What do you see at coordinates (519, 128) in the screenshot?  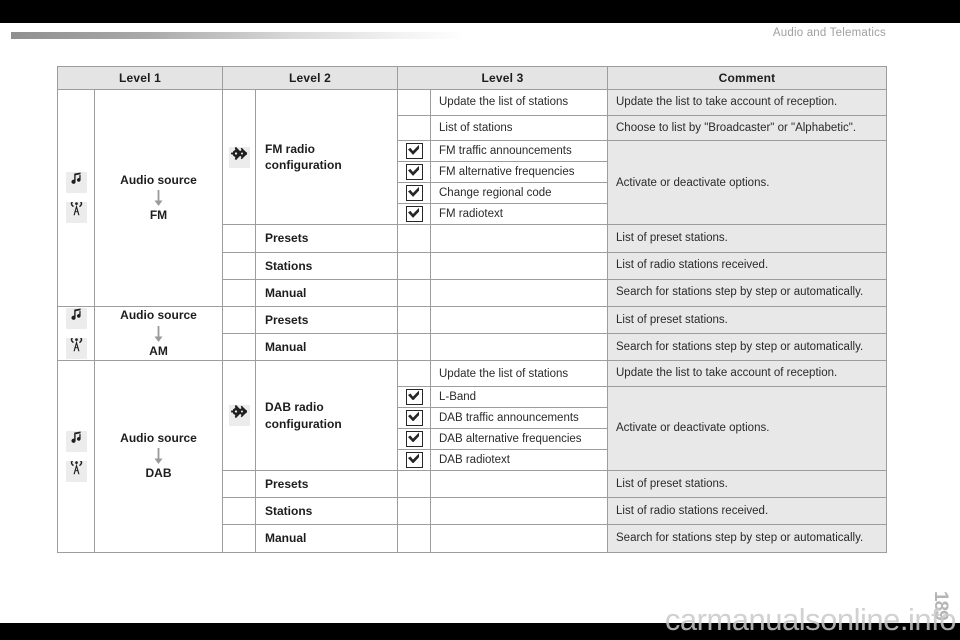 I see `level3-label-cell: List of stations` at bounding box center [519, 128].